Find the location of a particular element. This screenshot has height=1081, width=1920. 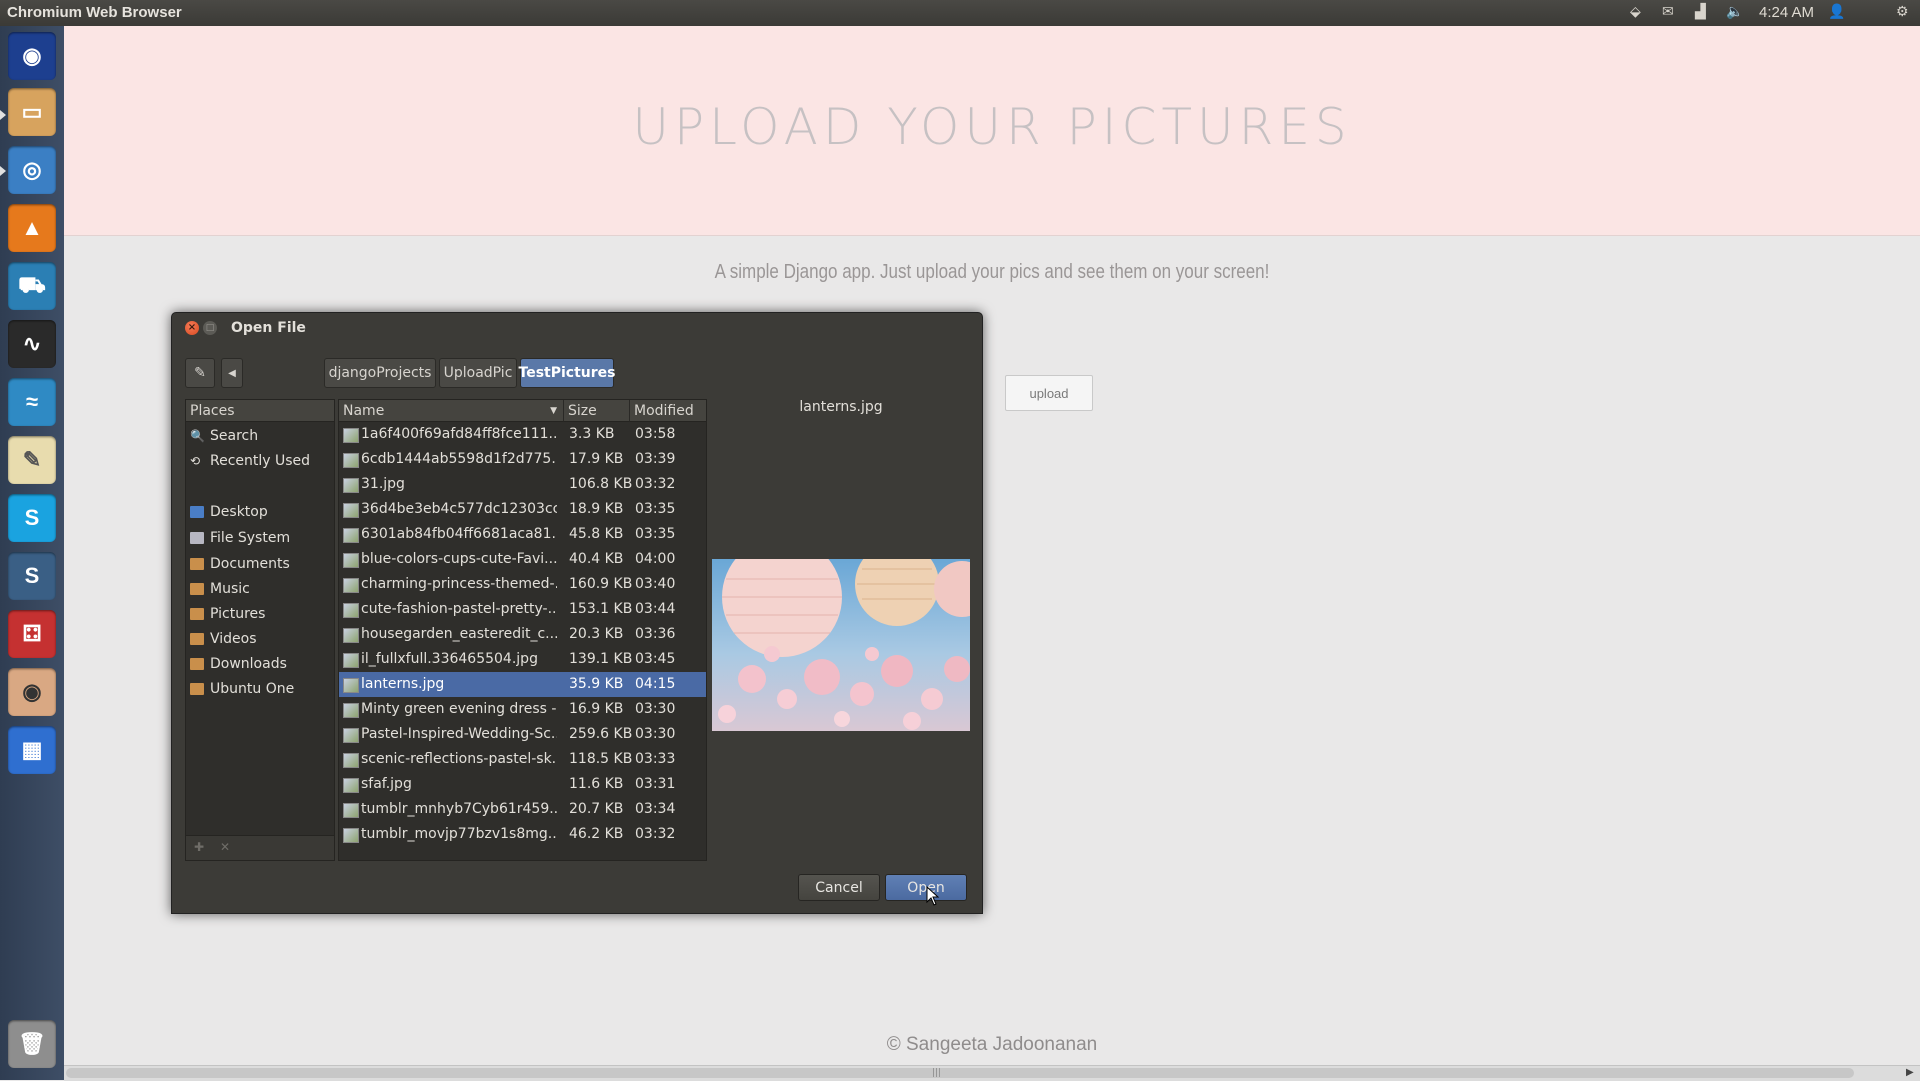

edit-location-button: ✎ is located at coordinates (200, 373).